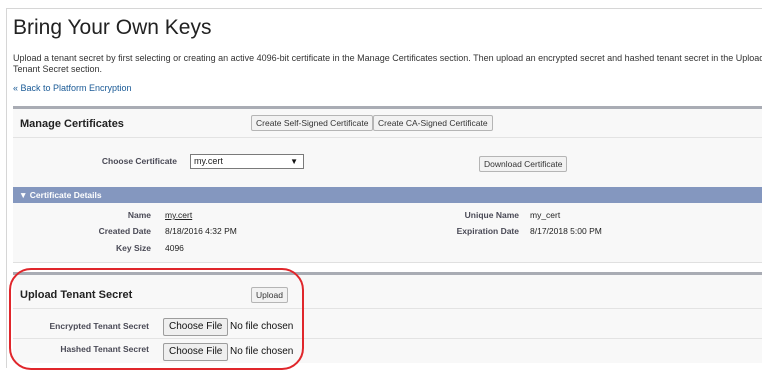  What do you see at coordinates (269, 295) in the screenshot?
I see `upload-button: Upload` at bounding box center [269, 295].